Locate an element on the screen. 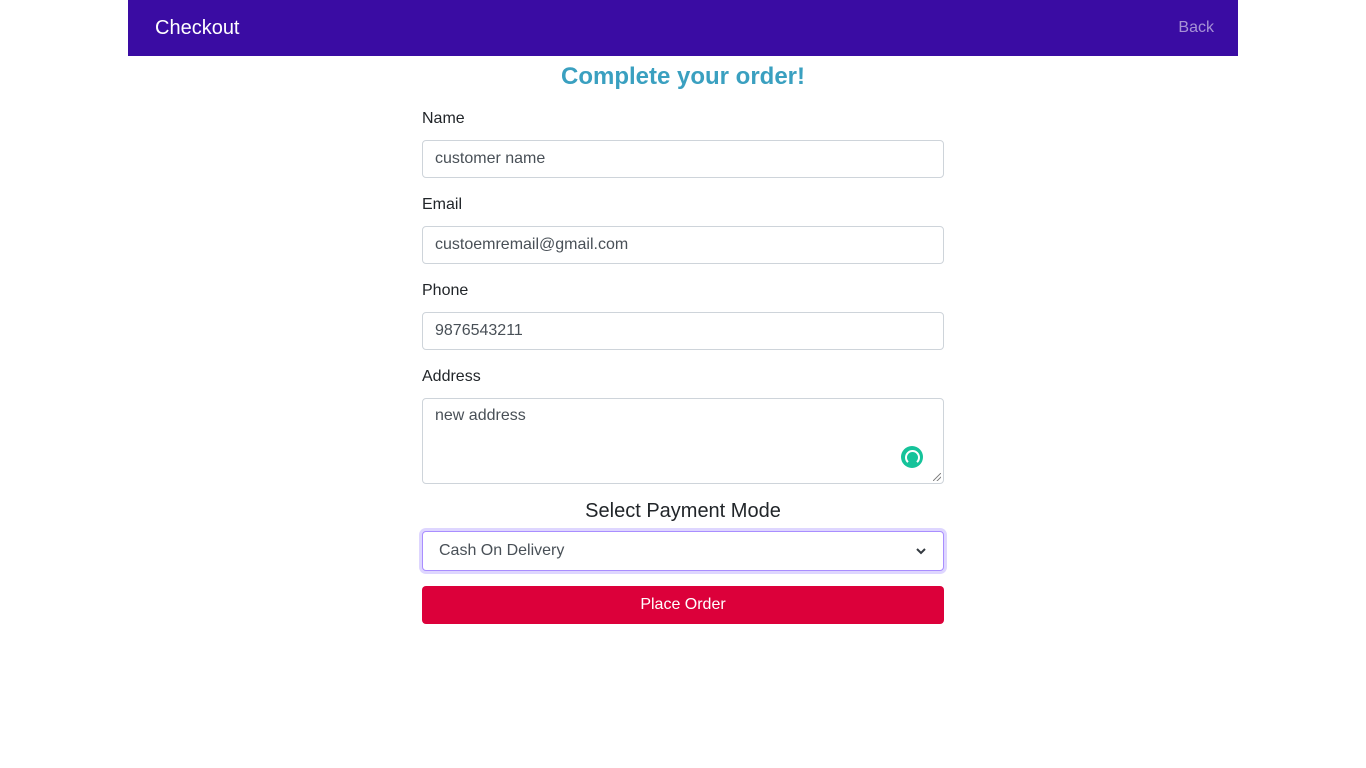  back-link: Back is located at coordinates (1196, 28).